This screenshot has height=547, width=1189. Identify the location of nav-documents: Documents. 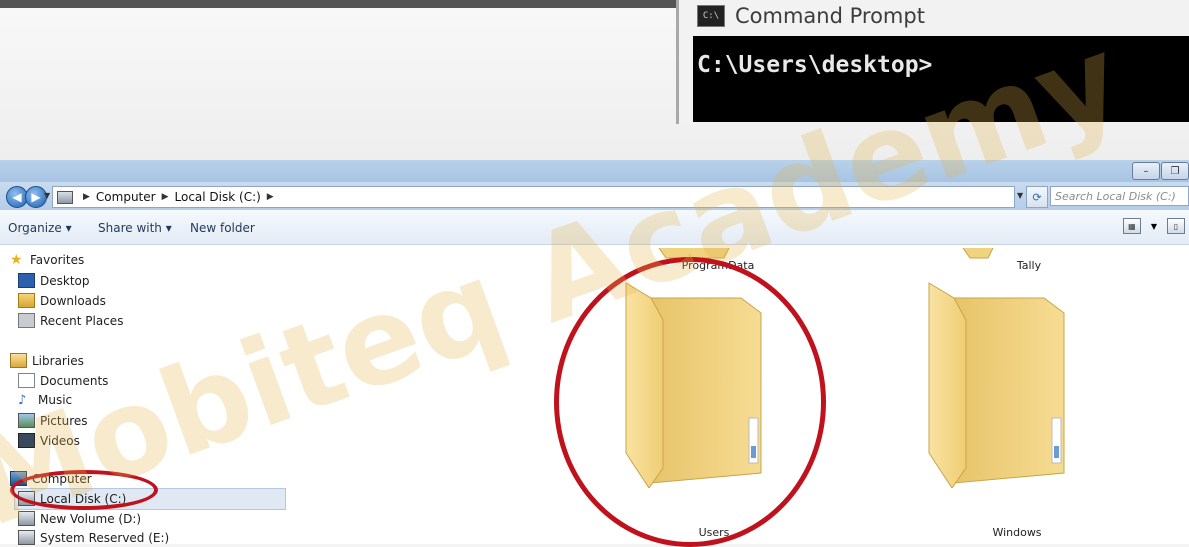
(63, 380).